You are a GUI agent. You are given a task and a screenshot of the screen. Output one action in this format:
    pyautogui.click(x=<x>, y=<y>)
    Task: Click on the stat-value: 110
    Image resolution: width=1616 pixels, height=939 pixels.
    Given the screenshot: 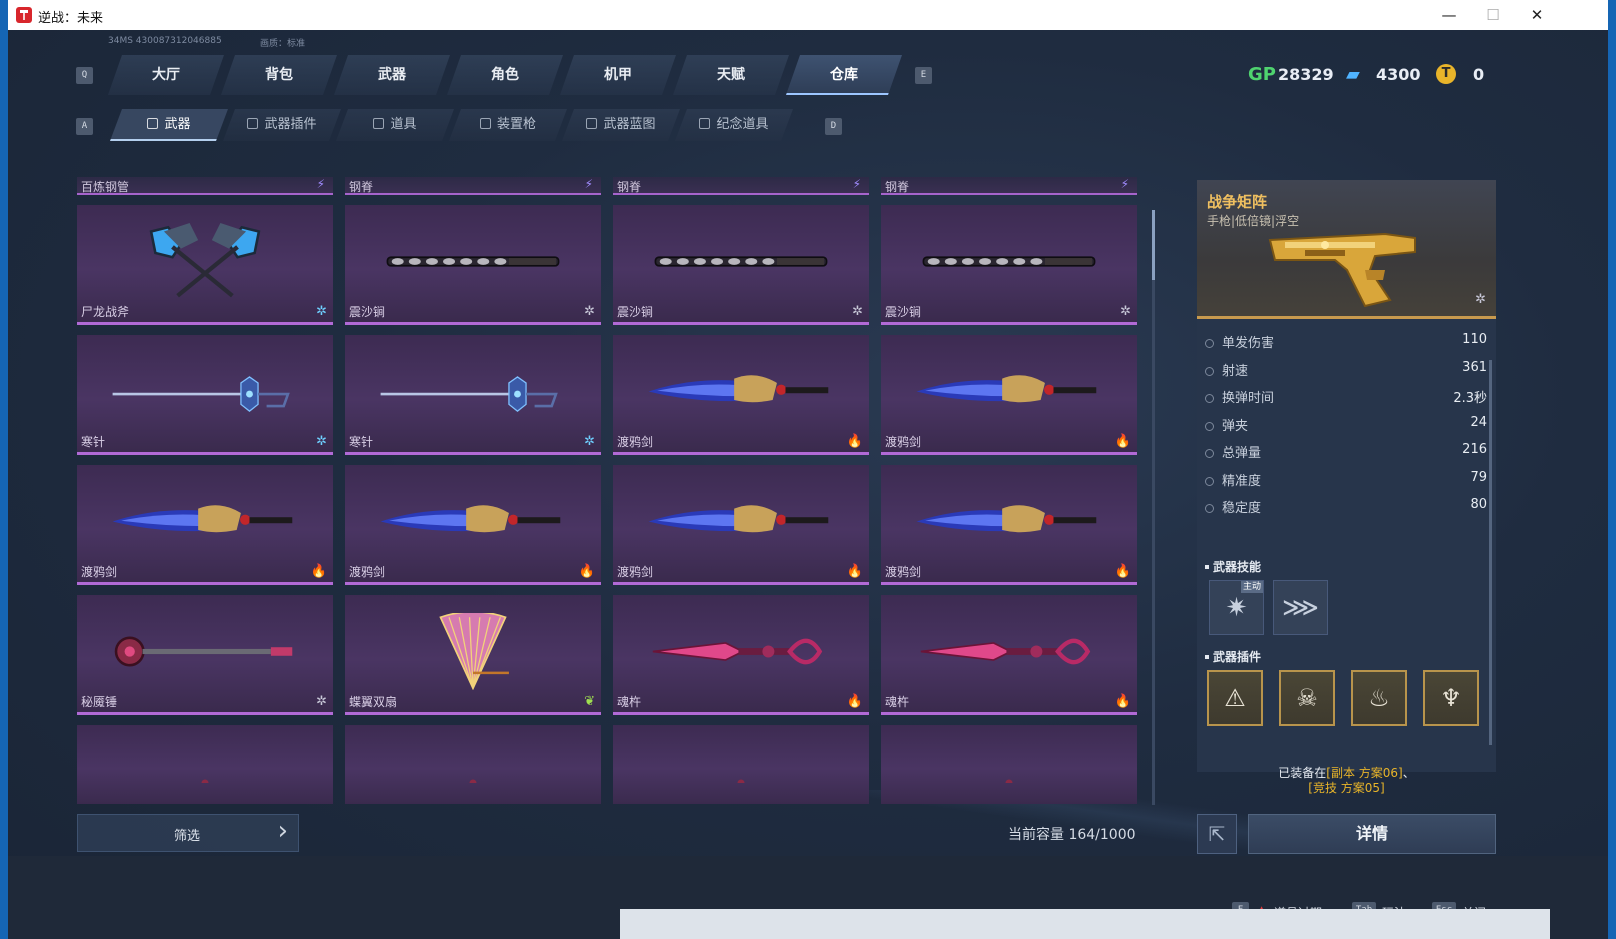 What is the action you would take?
    pyautogui.click(x=1474, y=339)
    